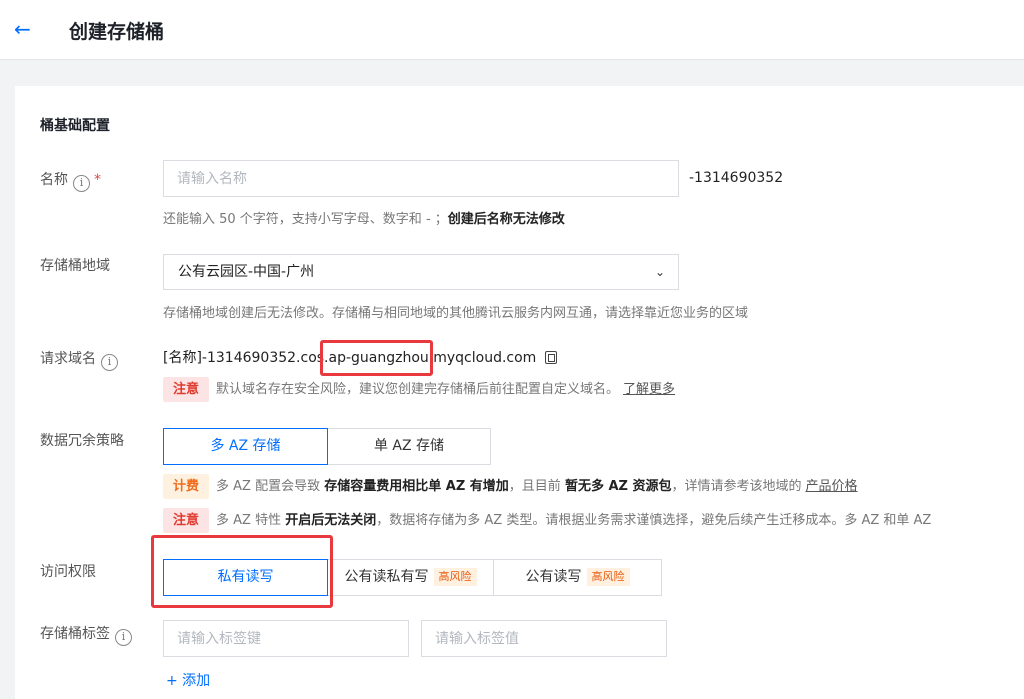 Image resolution: width=1024 pixels, height=699 pixels. What do you see at coordinates (117, 32) in the screenshot?
I see `page-title: 创建存储桶` at bounding box center [117, 32].